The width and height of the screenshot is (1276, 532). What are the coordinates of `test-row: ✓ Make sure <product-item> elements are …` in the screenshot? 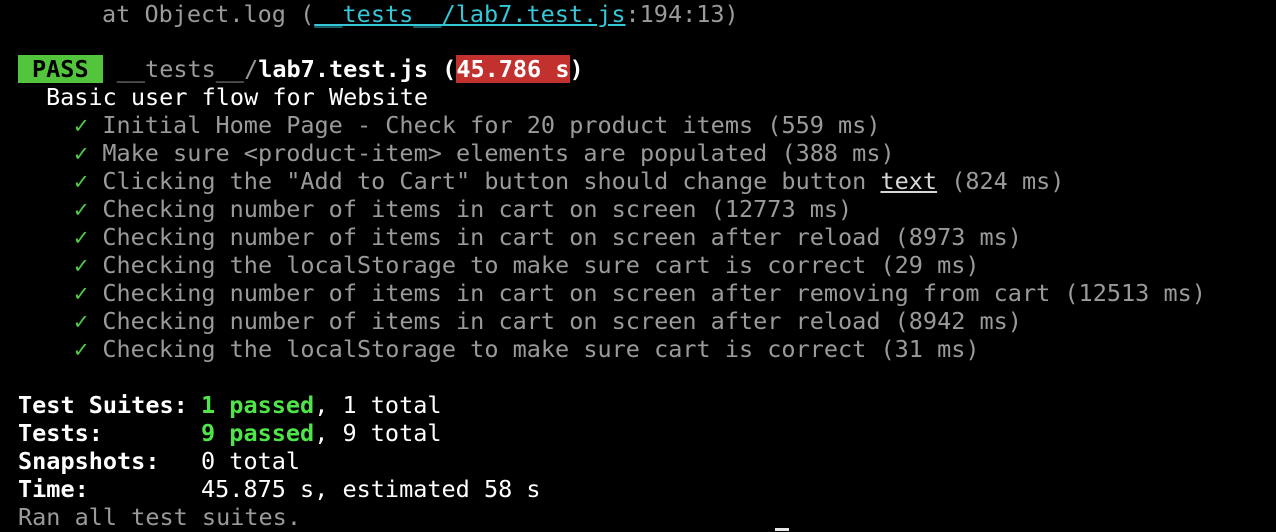 It's located at (484, 153).